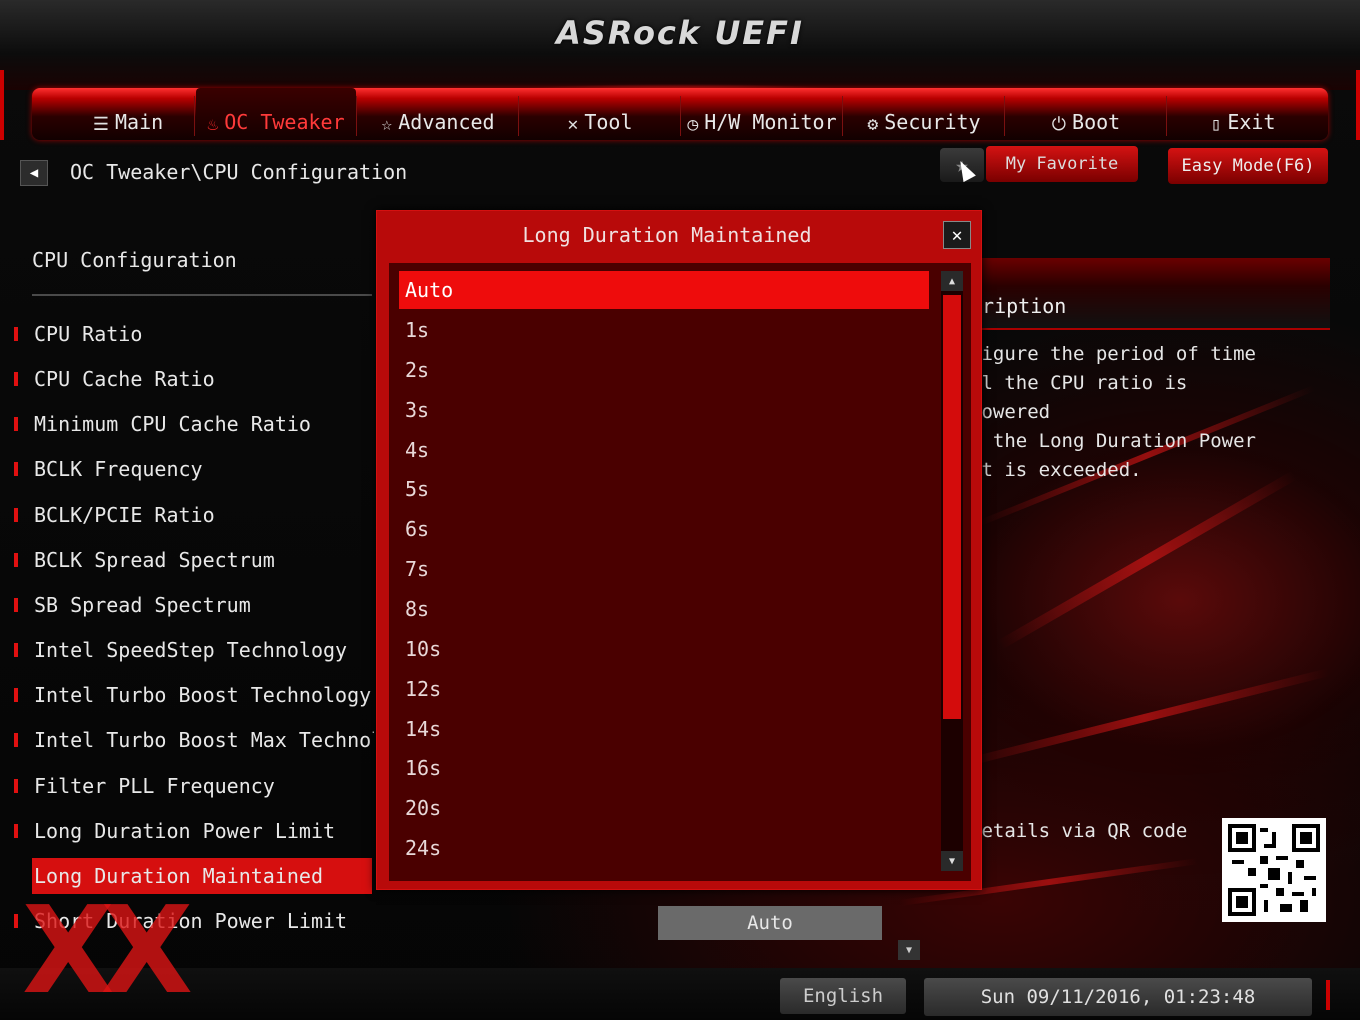 This screenshot has width=1360, height=1020. Describe the element at coordinates (1216, 124) in the screenshot. I see `exit-icon: ▯` at that location.